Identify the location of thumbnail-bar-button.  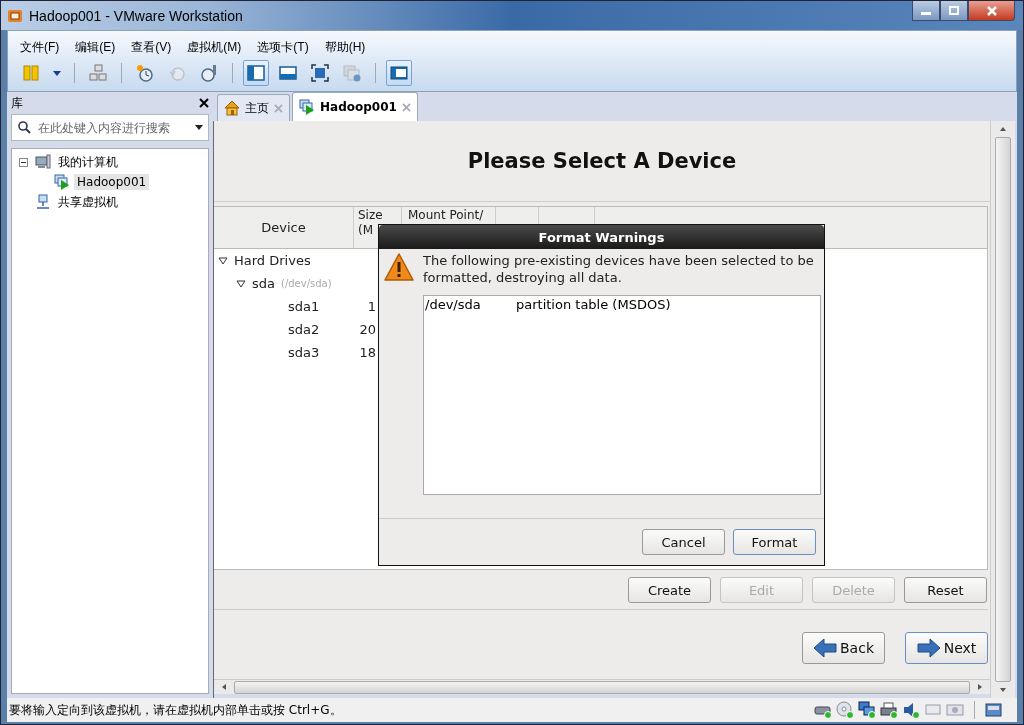
(399, 73).